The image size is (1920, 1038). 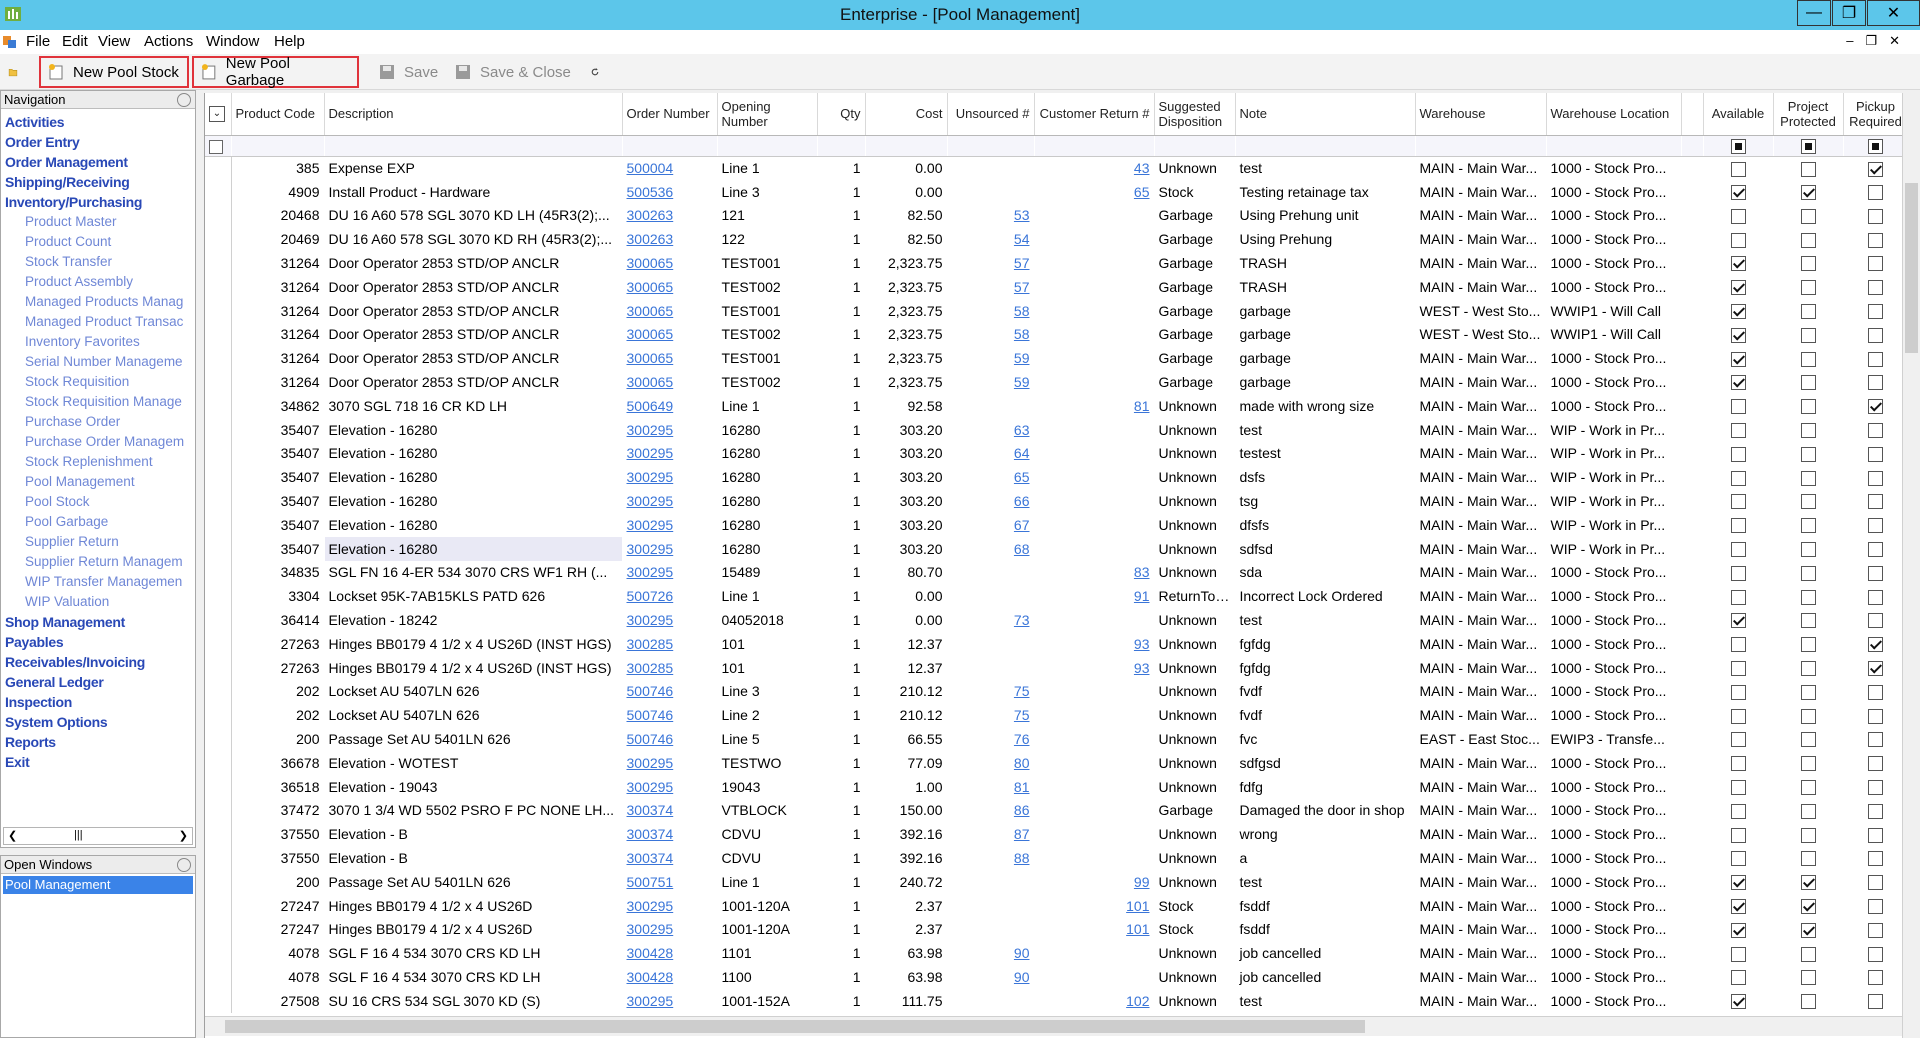 What do you see at coordinates (277, 1001) in the screenshot?
I see `cell-product-code: 27508` at bounding box center [277, 1001].